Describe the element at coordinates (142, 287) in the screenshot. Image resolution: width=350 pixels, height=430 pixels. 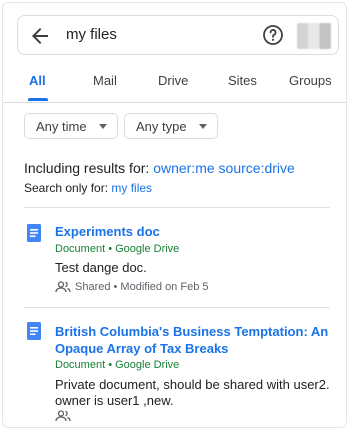
I see `result-meta-text: Shared • Modified on Feb 5` at that location.